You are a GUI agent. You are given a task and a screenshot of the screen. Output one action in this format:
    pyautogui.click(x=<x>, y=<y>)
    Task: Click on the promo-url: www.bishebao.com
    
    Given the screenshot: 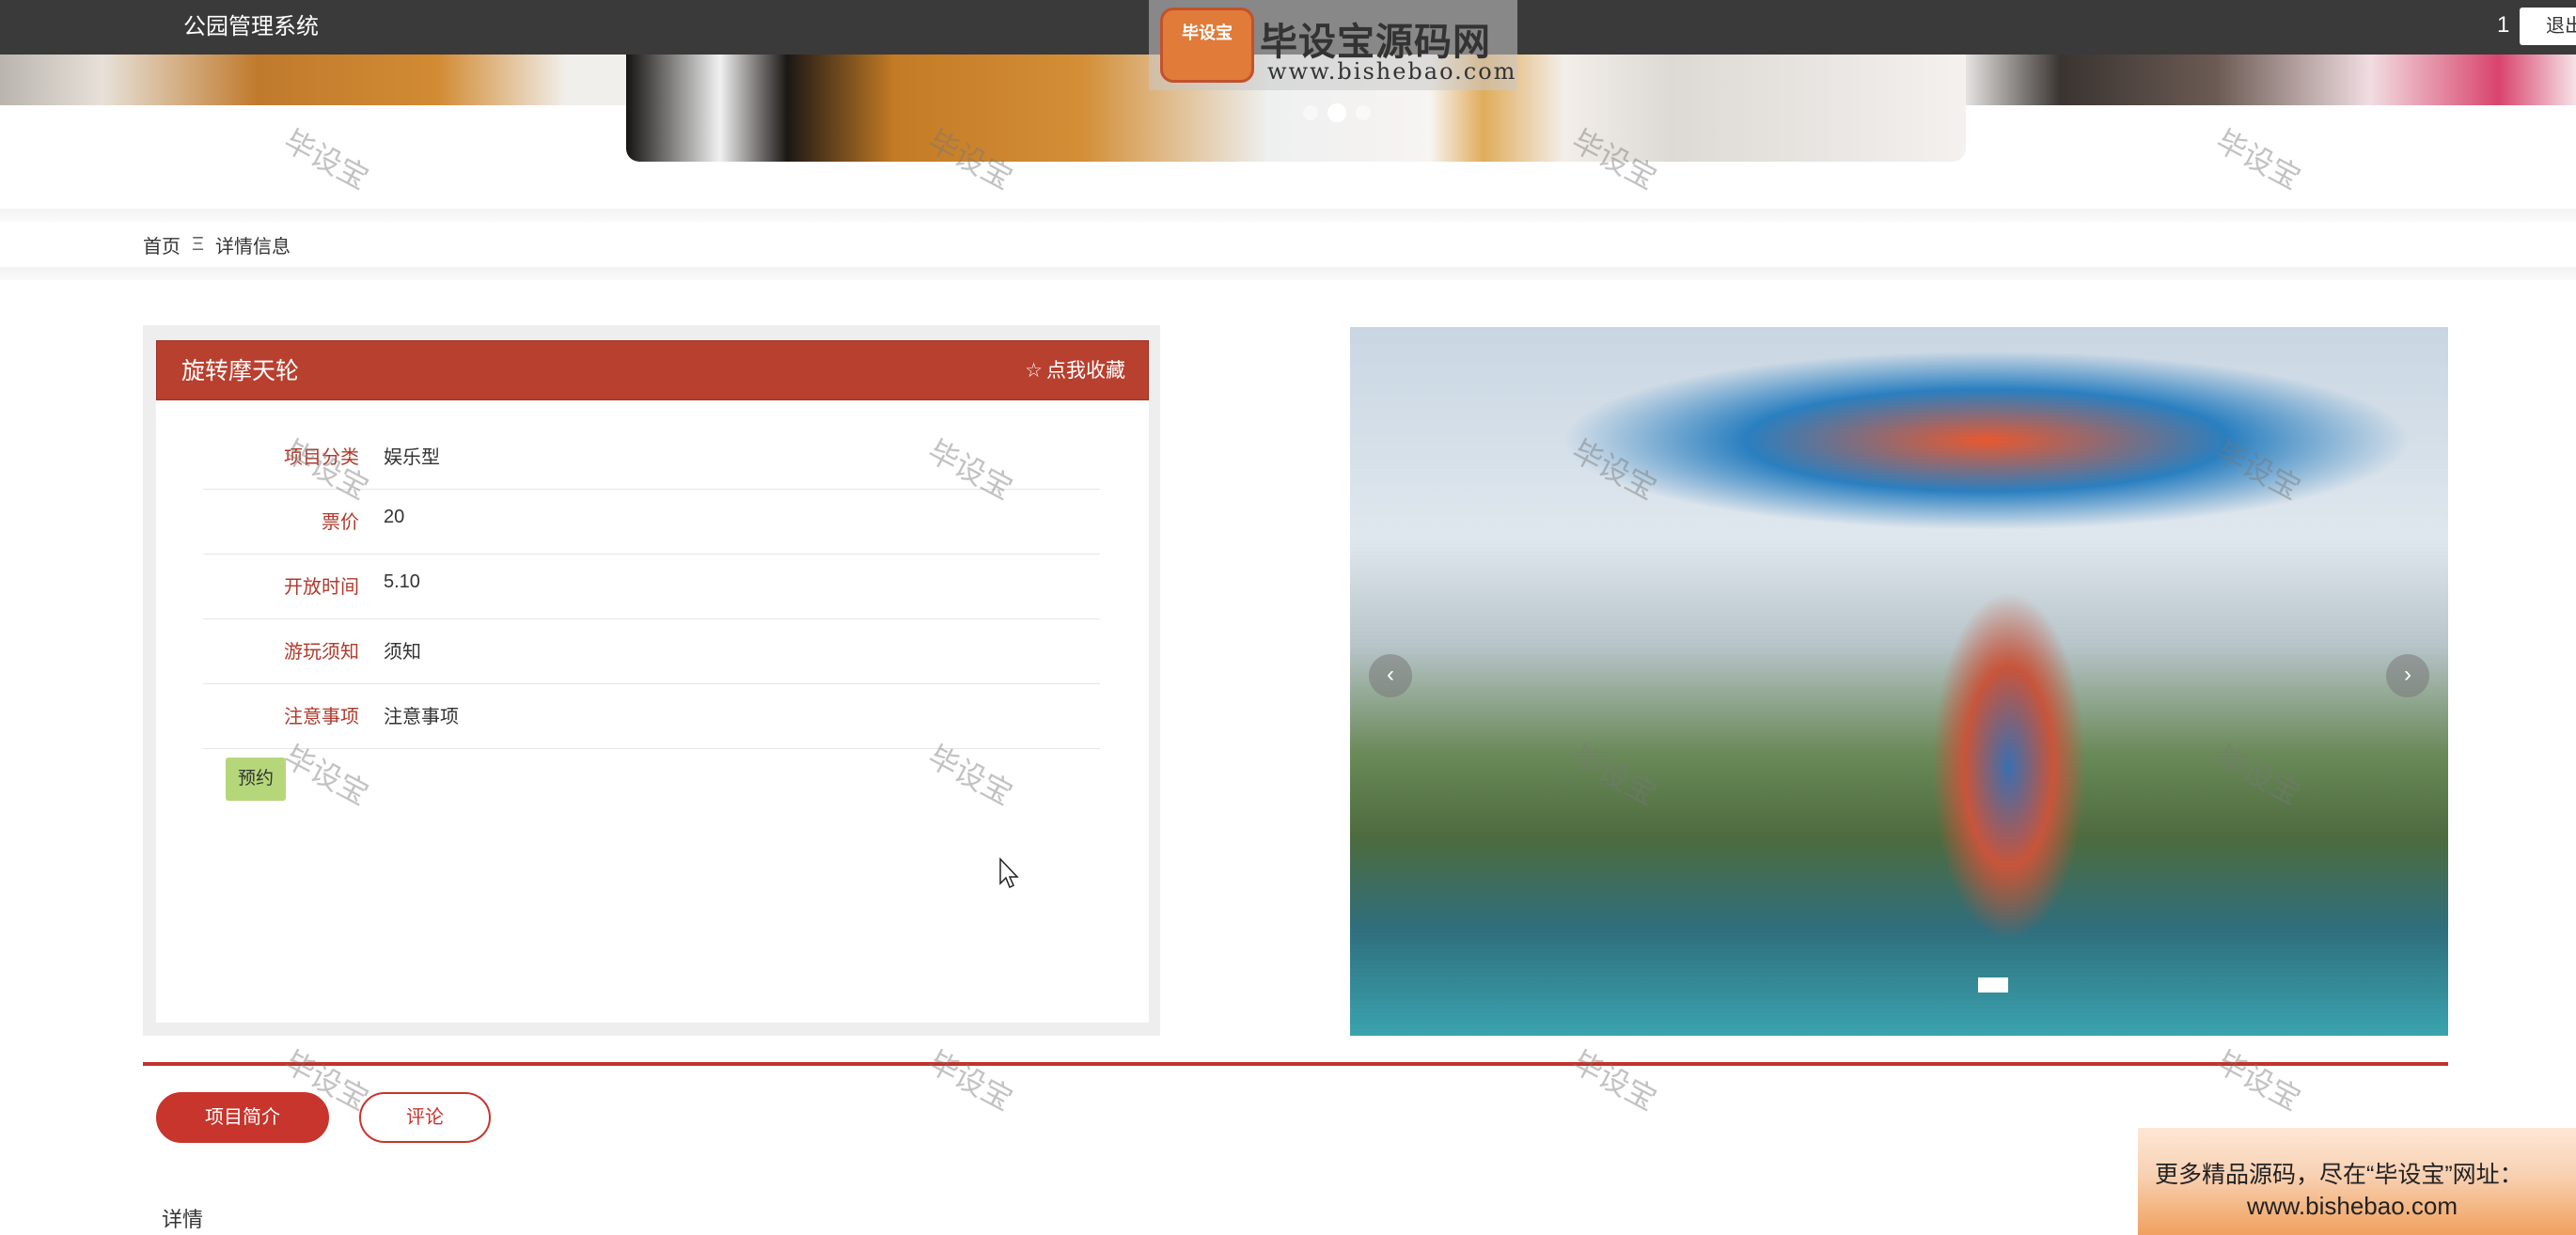 What is the action you would take?
    pyautogui.click(x=2353, y=1206)
    